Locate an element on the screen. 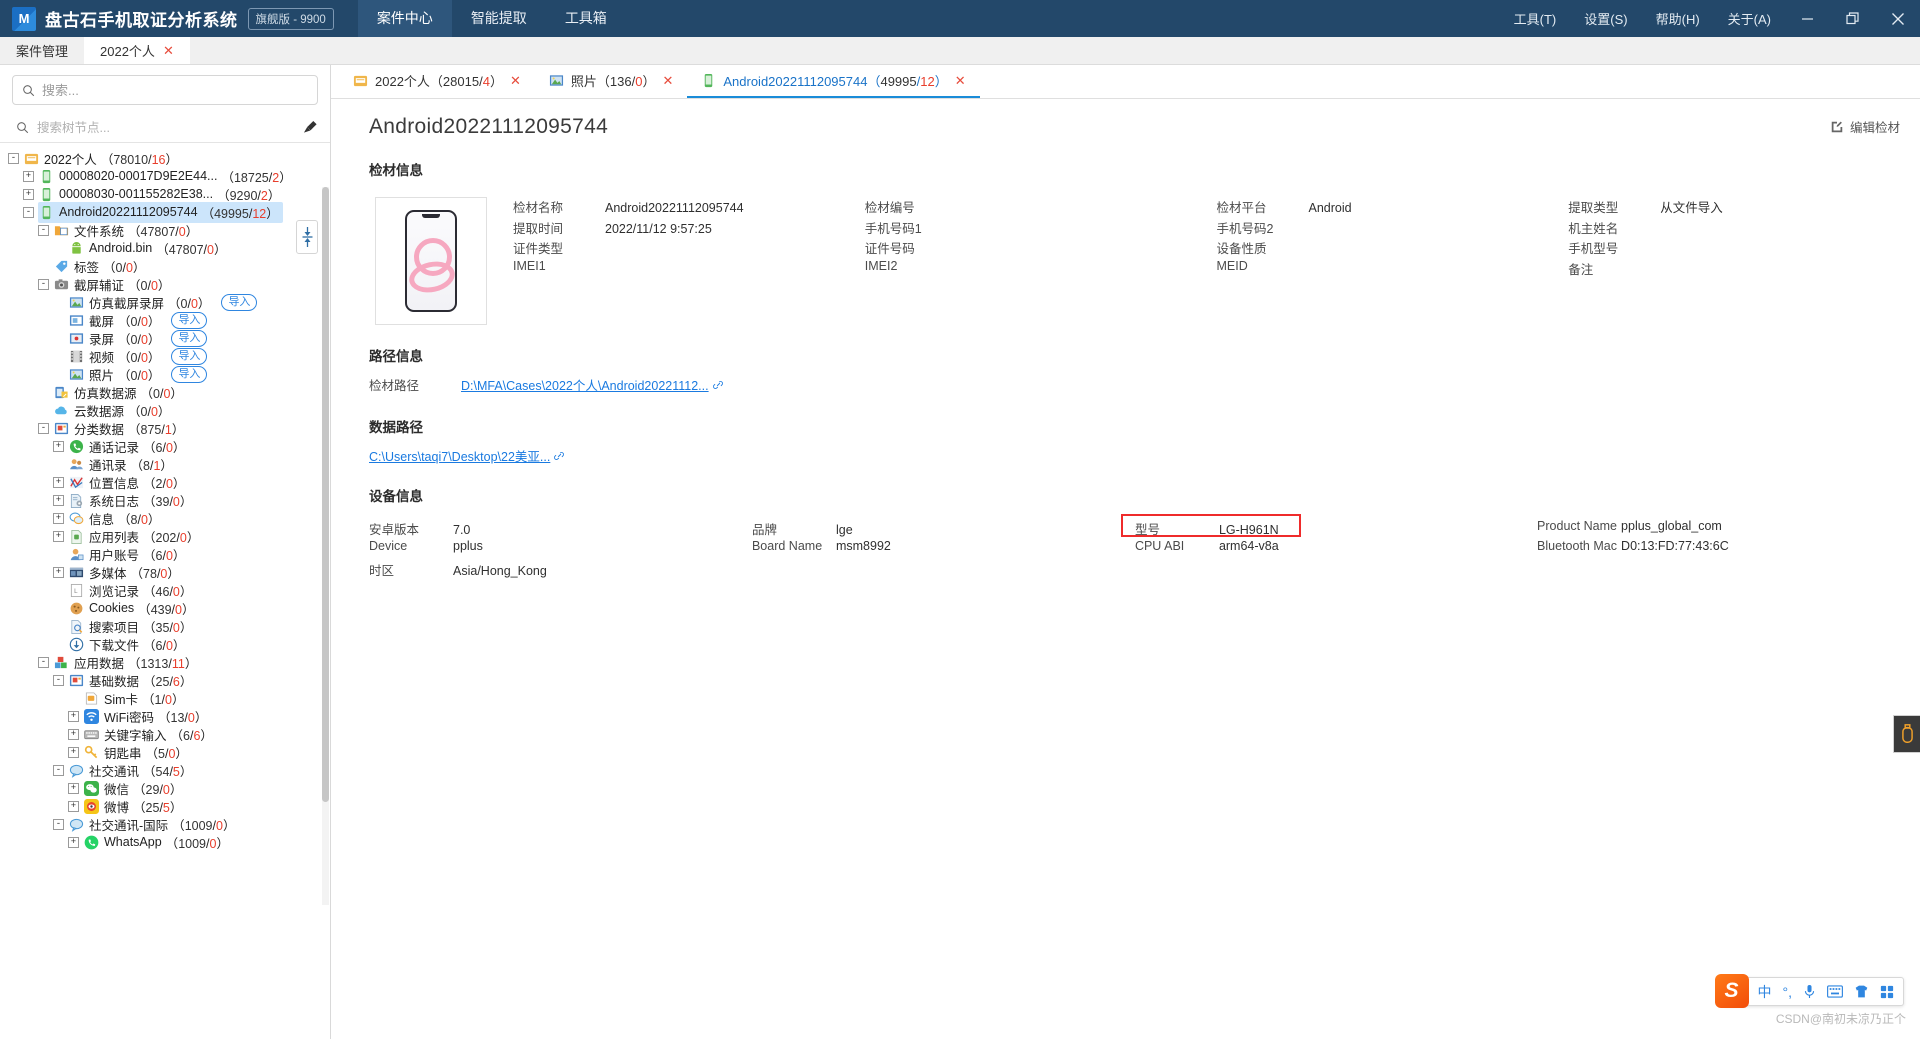 This screenshot has width=1920, height=1039. tree-node: L 浏览记录 （46/0） is located at coordinates (165, 590).